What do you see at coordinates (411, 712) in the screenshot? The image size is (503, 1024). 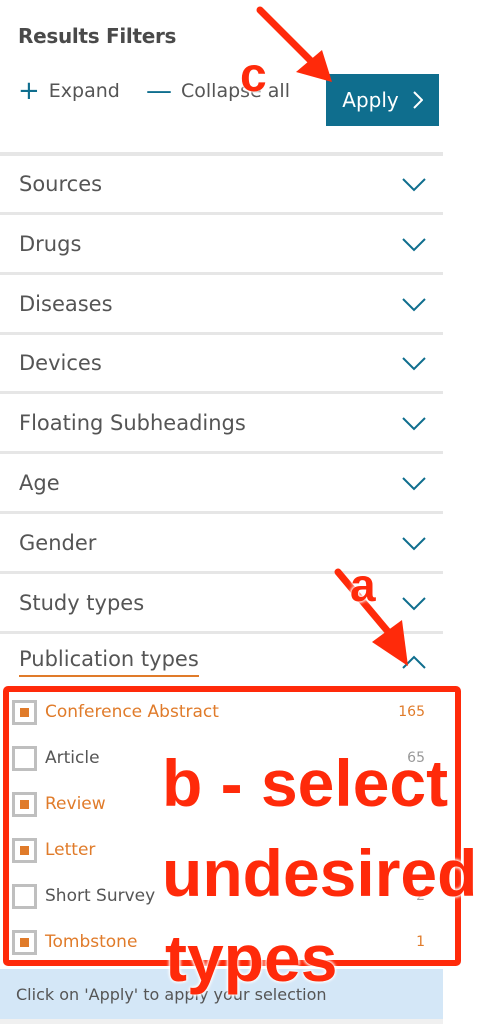 I see `option-count: 165` at bounding box center [411, 712].